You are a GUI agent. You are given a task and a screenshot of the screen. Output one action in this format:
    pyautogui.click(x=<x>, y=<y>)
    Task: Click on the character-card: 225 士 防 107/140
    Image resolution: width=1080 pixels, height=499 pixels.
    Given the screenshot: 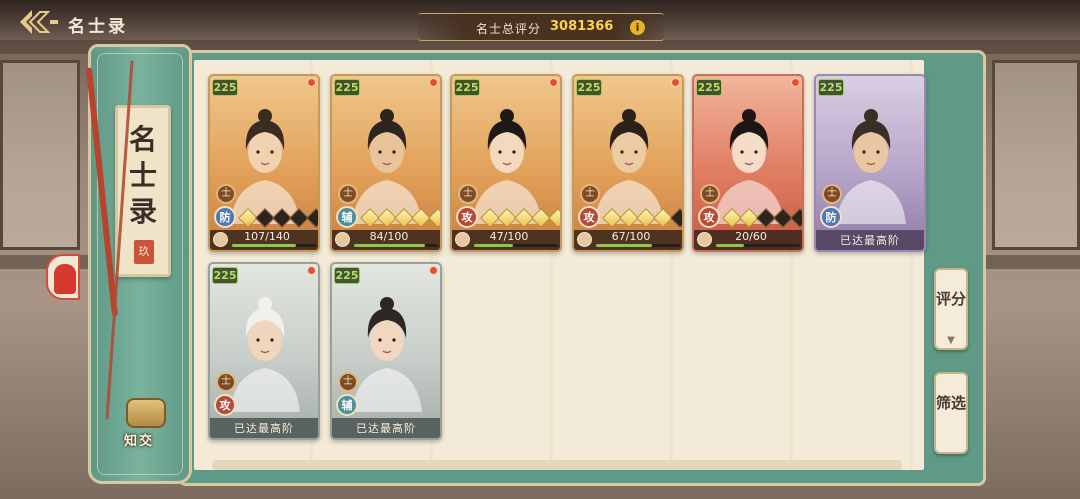 What is the action you would take?
    pyautogui.click(x=264, y=163)
    